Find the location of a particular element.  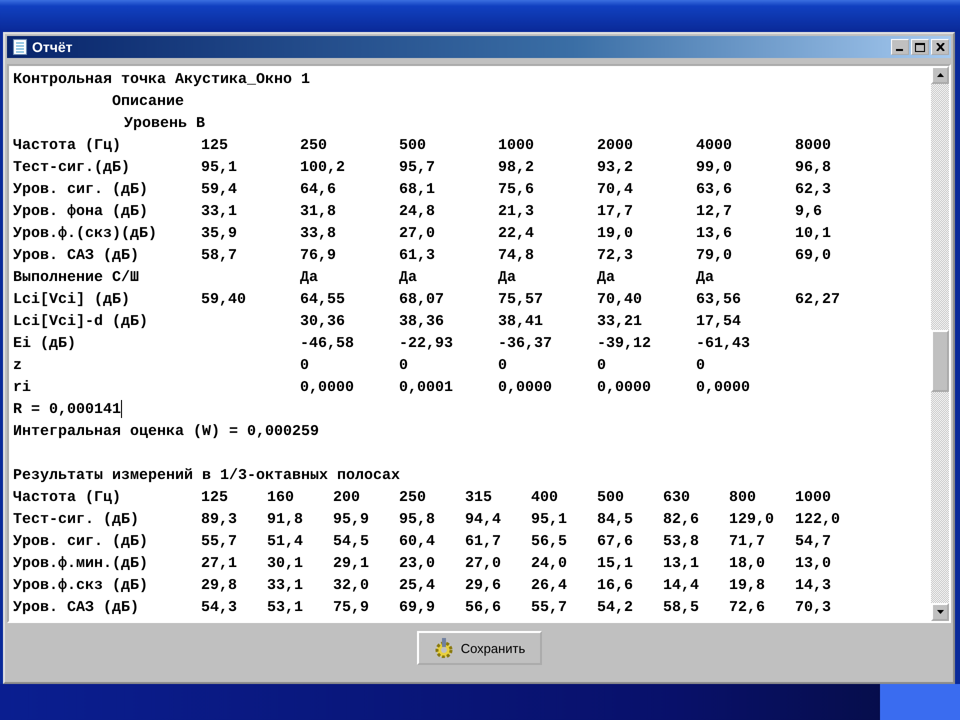

scroll-down-button is located at coordinates (940, 612).